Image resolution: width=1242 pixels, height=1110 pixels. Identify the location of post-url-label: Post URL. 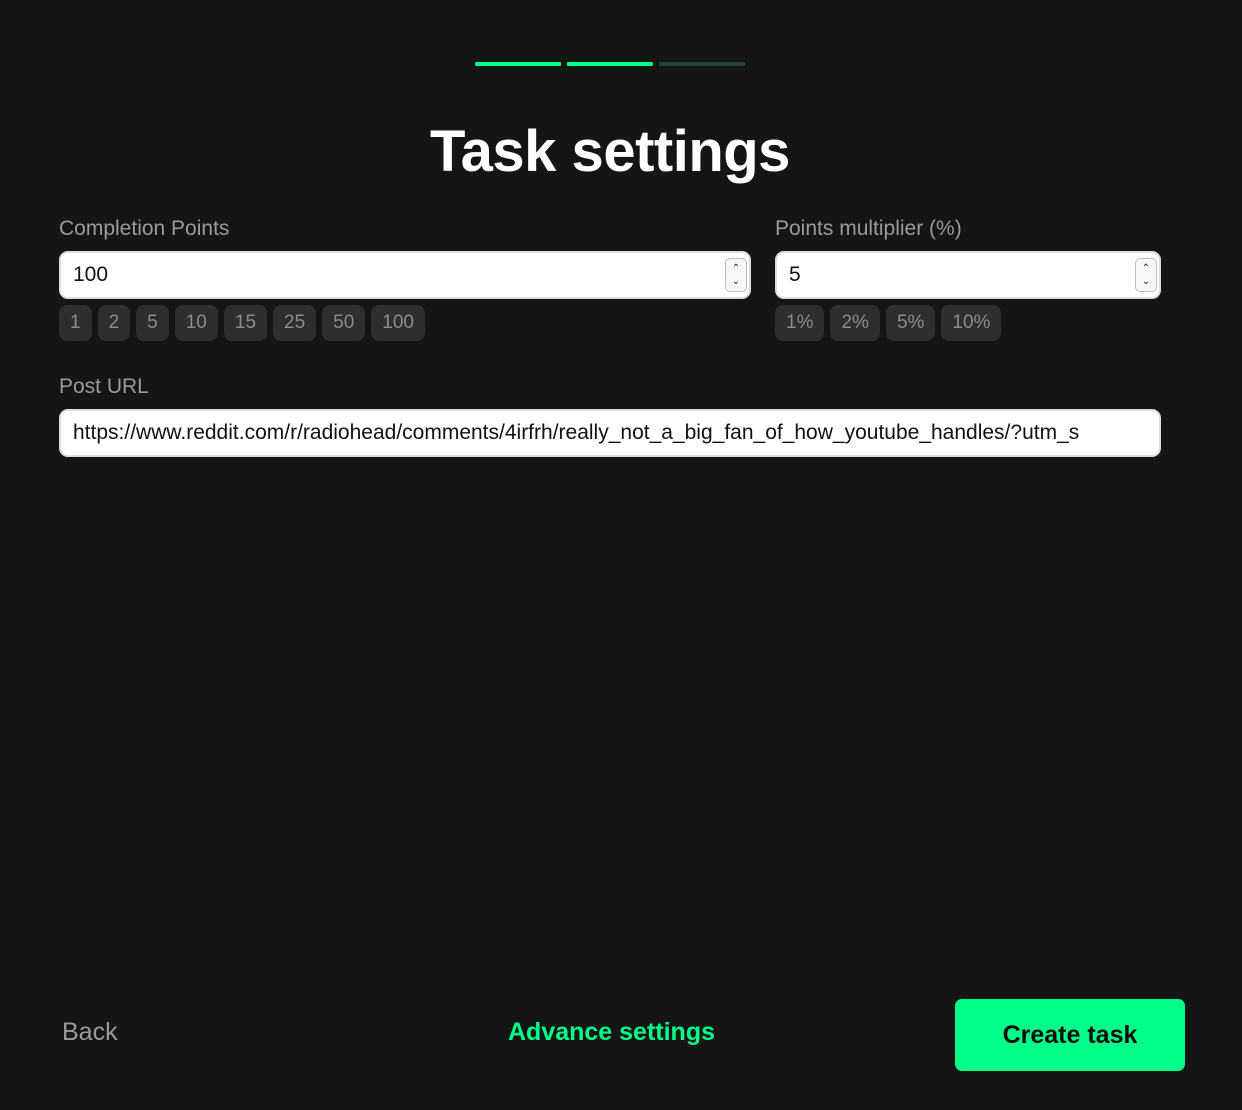
(104, 386).